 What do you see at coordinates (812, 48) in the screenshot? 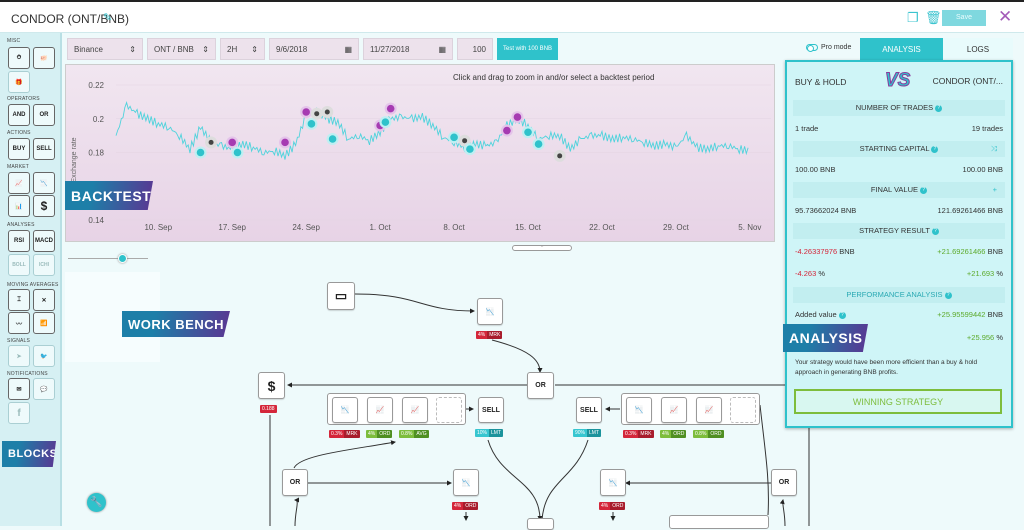
I see `toggle-icon` at bounding box center [812, 48].